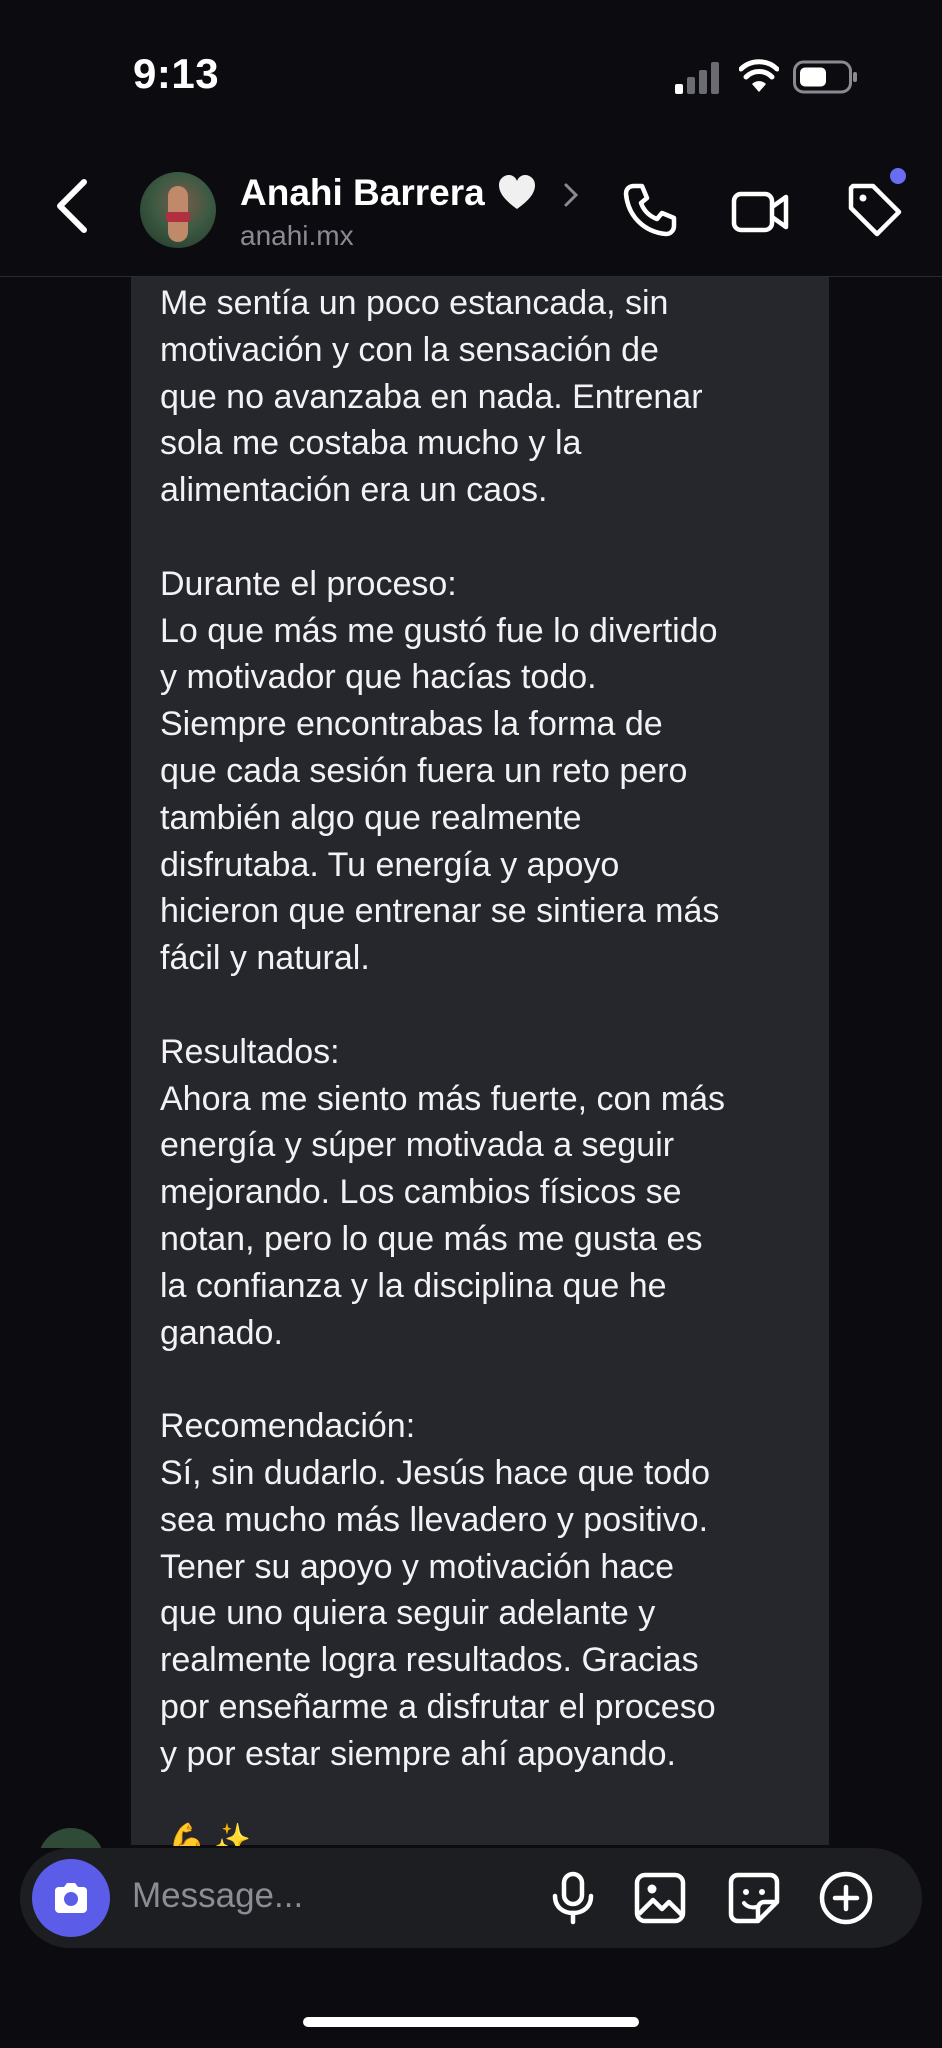 This screenshot has height=2048, width=942. I want to click on home-indicator, so click(471, 2022).